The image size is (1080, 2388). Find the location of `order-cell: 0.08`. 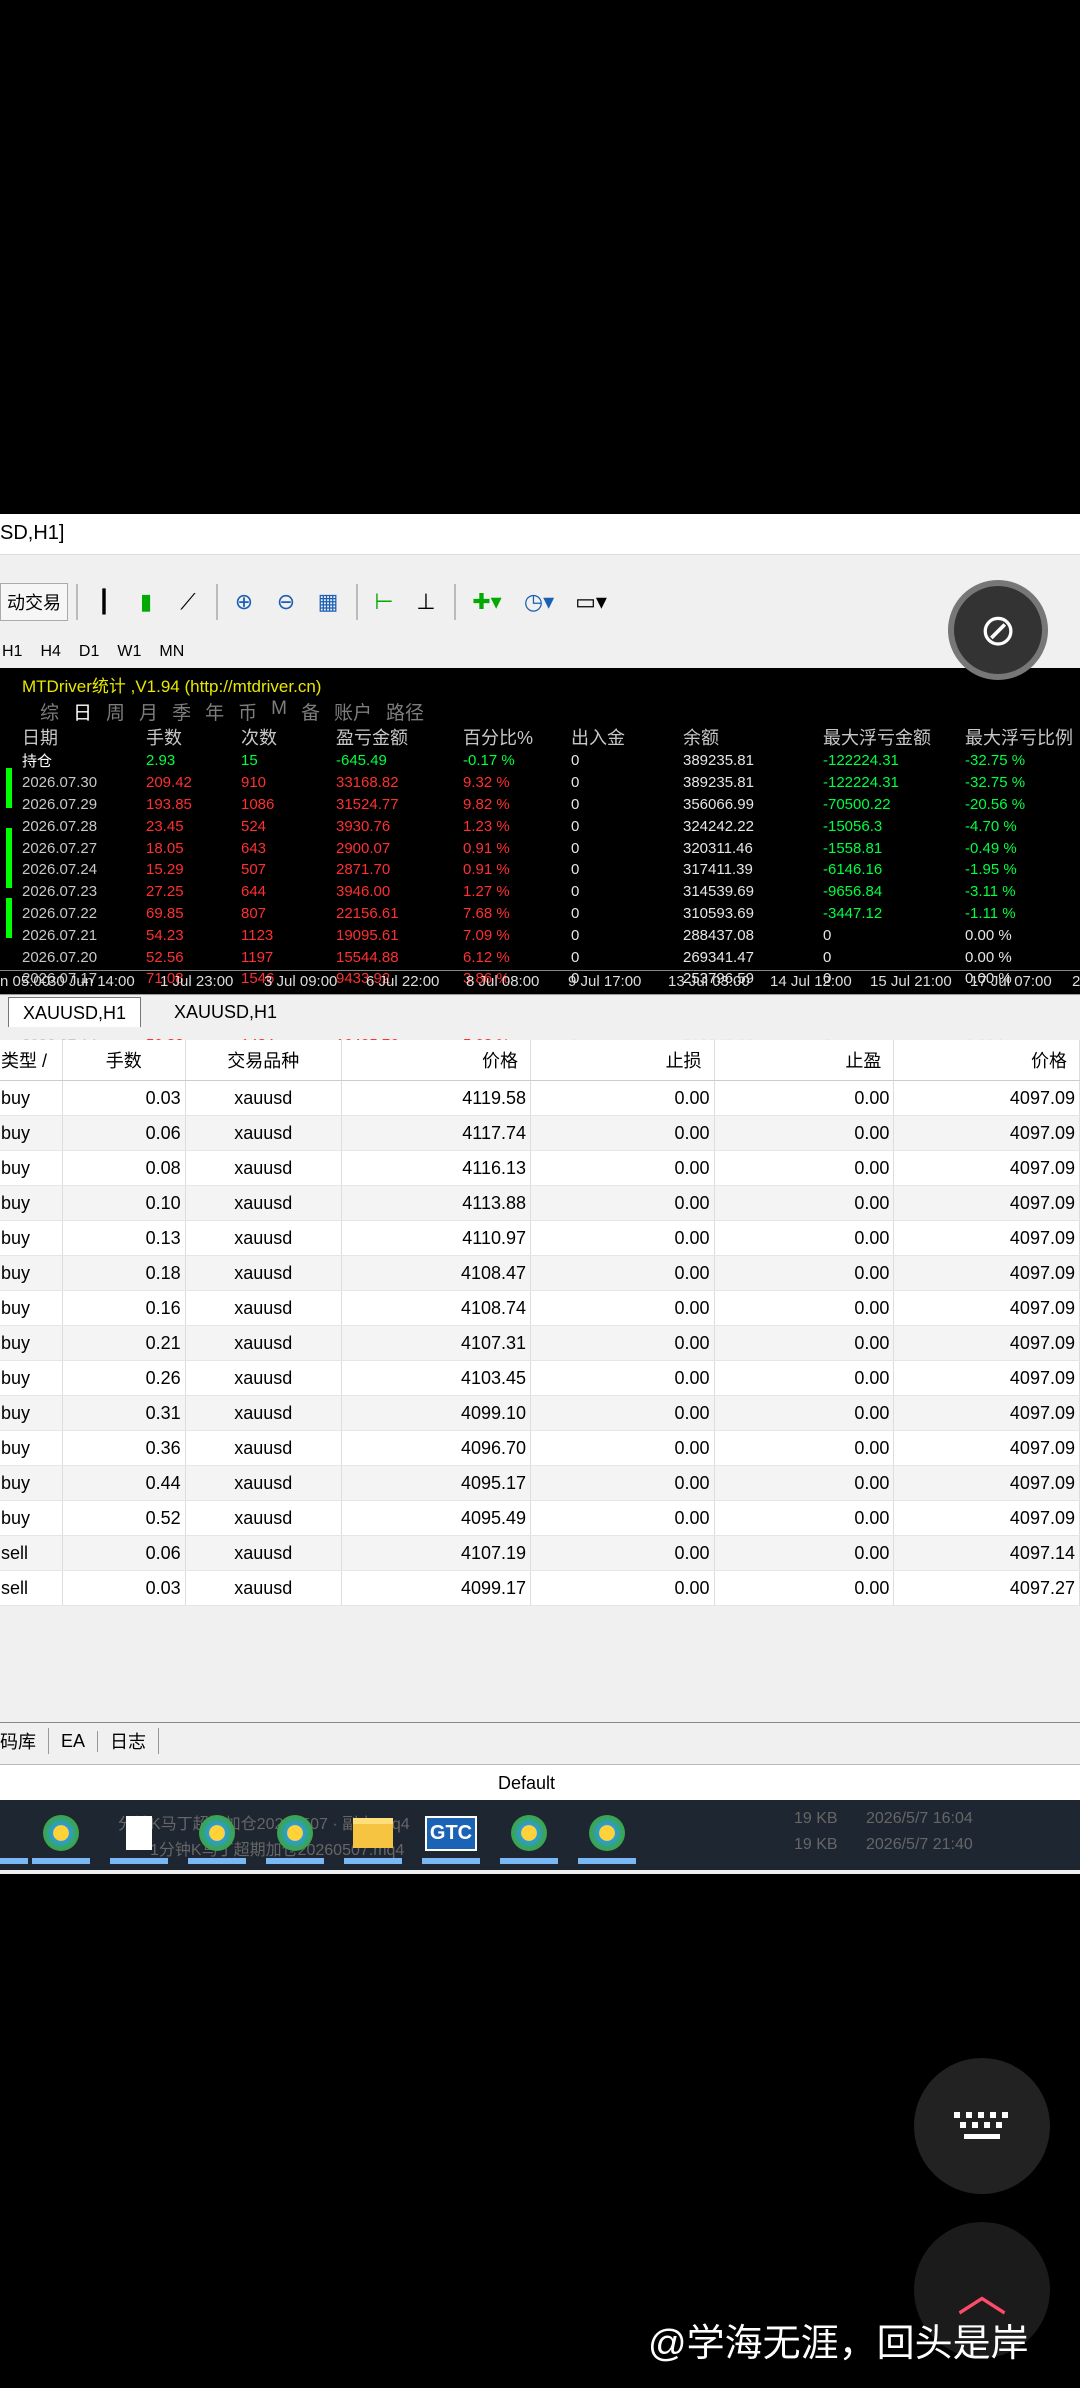

order-cell: 0.08 is located at coordinates (124, 1168).